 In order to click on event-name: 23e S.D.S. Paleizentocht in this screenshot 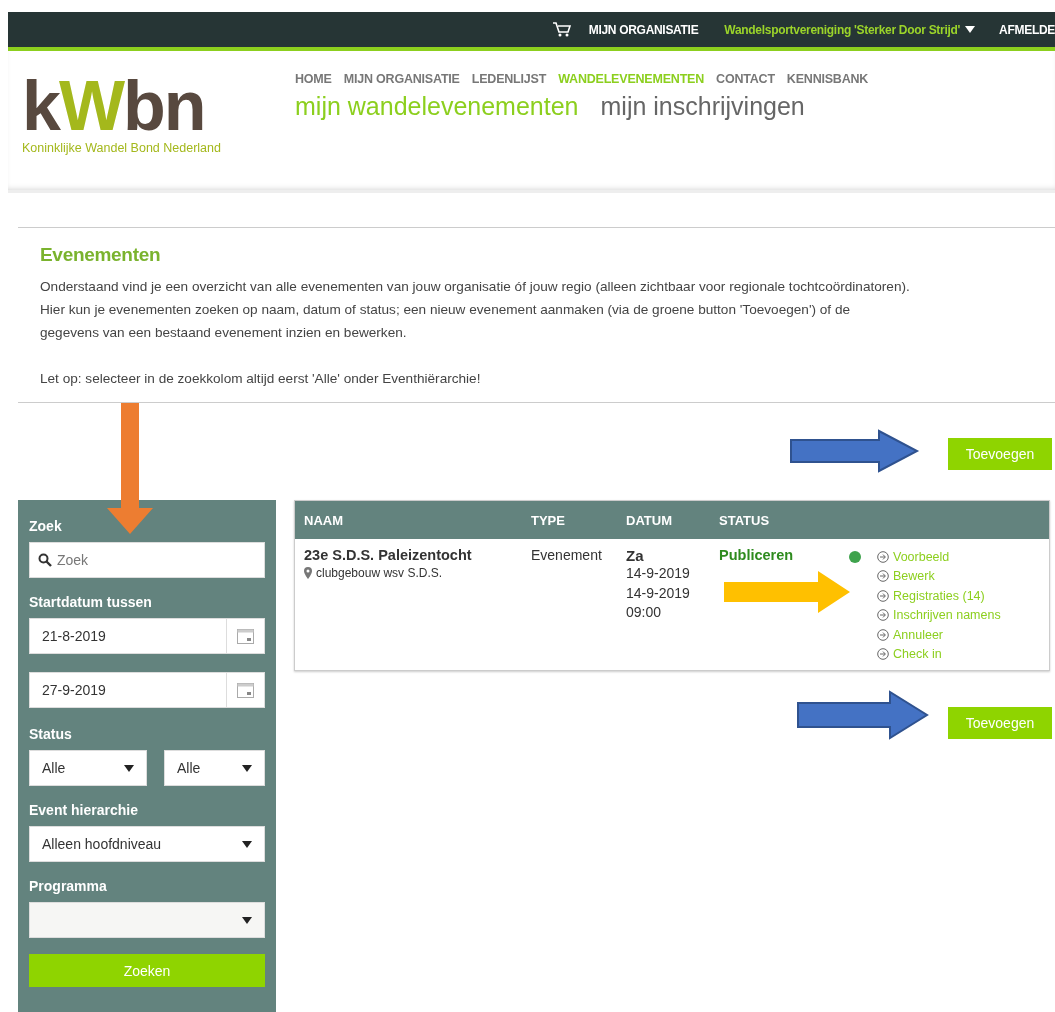, I will do `click(388, 555)`.